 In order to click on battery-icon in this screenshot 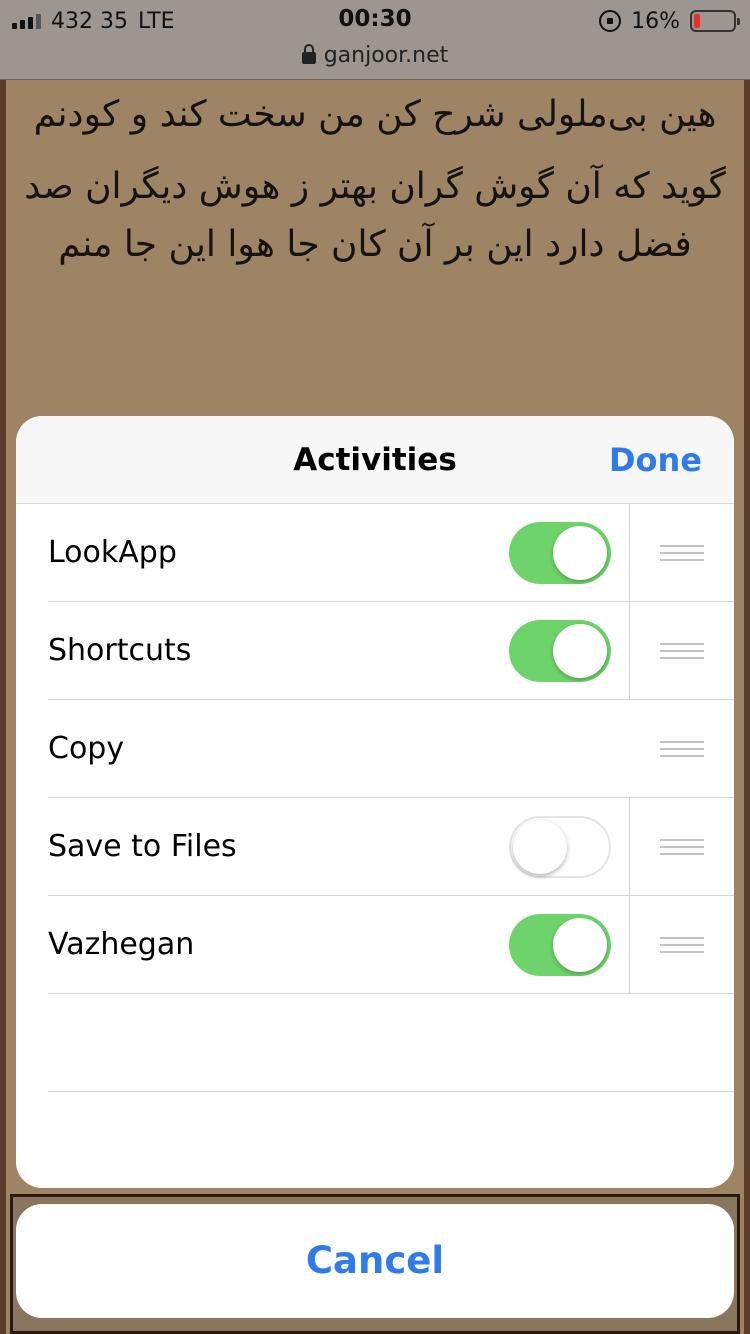, I will do `click(715, 21)`.